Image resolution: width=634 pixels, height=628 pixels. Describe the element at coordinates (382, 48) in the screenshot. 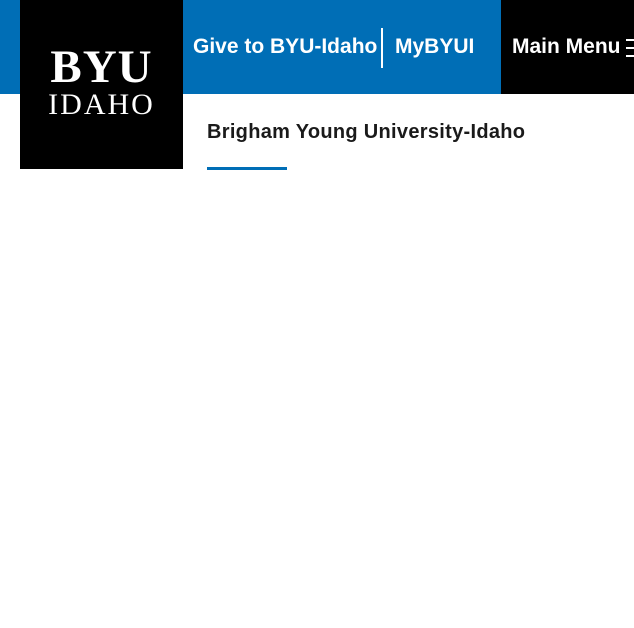

I see `nav-divider` at that location.